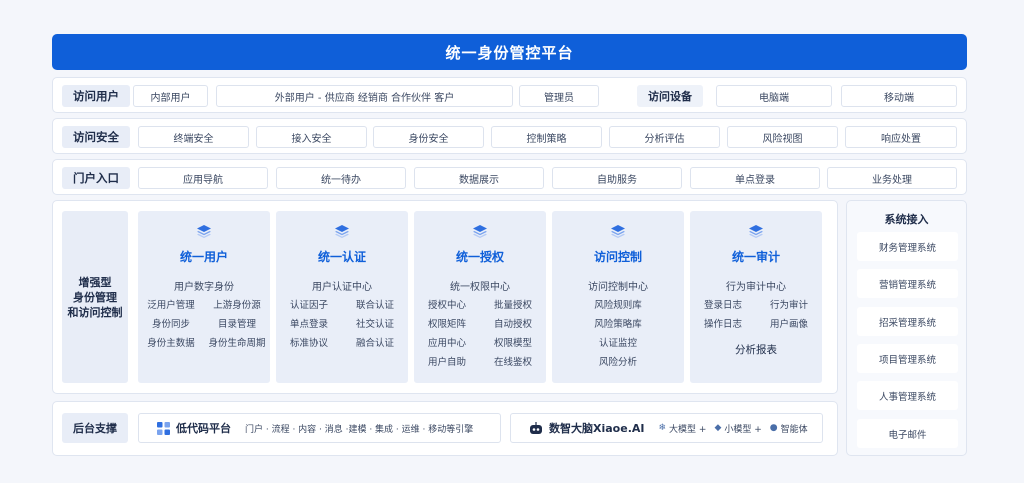 The image size is (1024, 483). Describe the element at coordinates (96, 137) in the screenshot. I see `access-security-label: 访问安全` at that location.